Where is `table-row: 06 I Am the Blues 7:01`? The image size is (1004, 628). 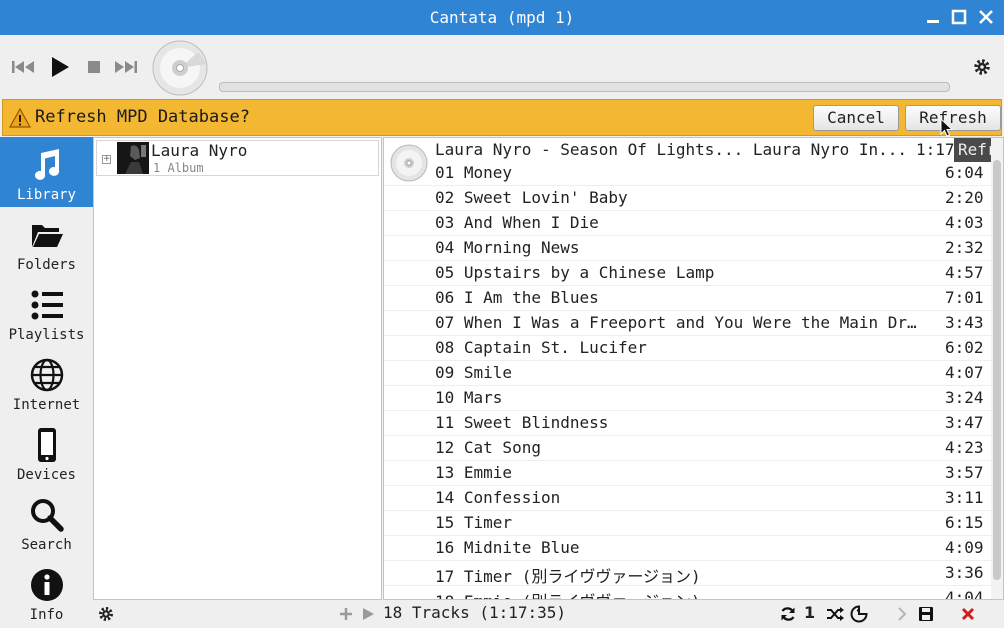
table-row: 06 I Am the Blues 7:01 is located at coordinates (687, 298).